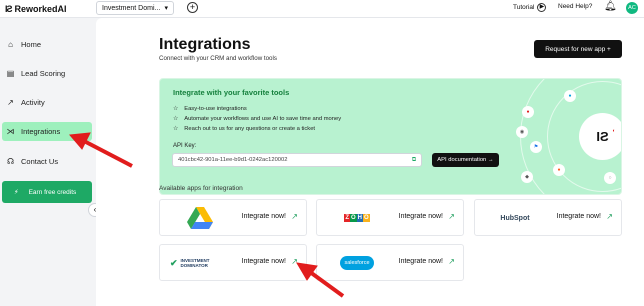  What do you see at coordinates (43, 73) in the screenshot?
I see `sidebar-item-label: Lead Scoring` at bounding box center [43, 73].